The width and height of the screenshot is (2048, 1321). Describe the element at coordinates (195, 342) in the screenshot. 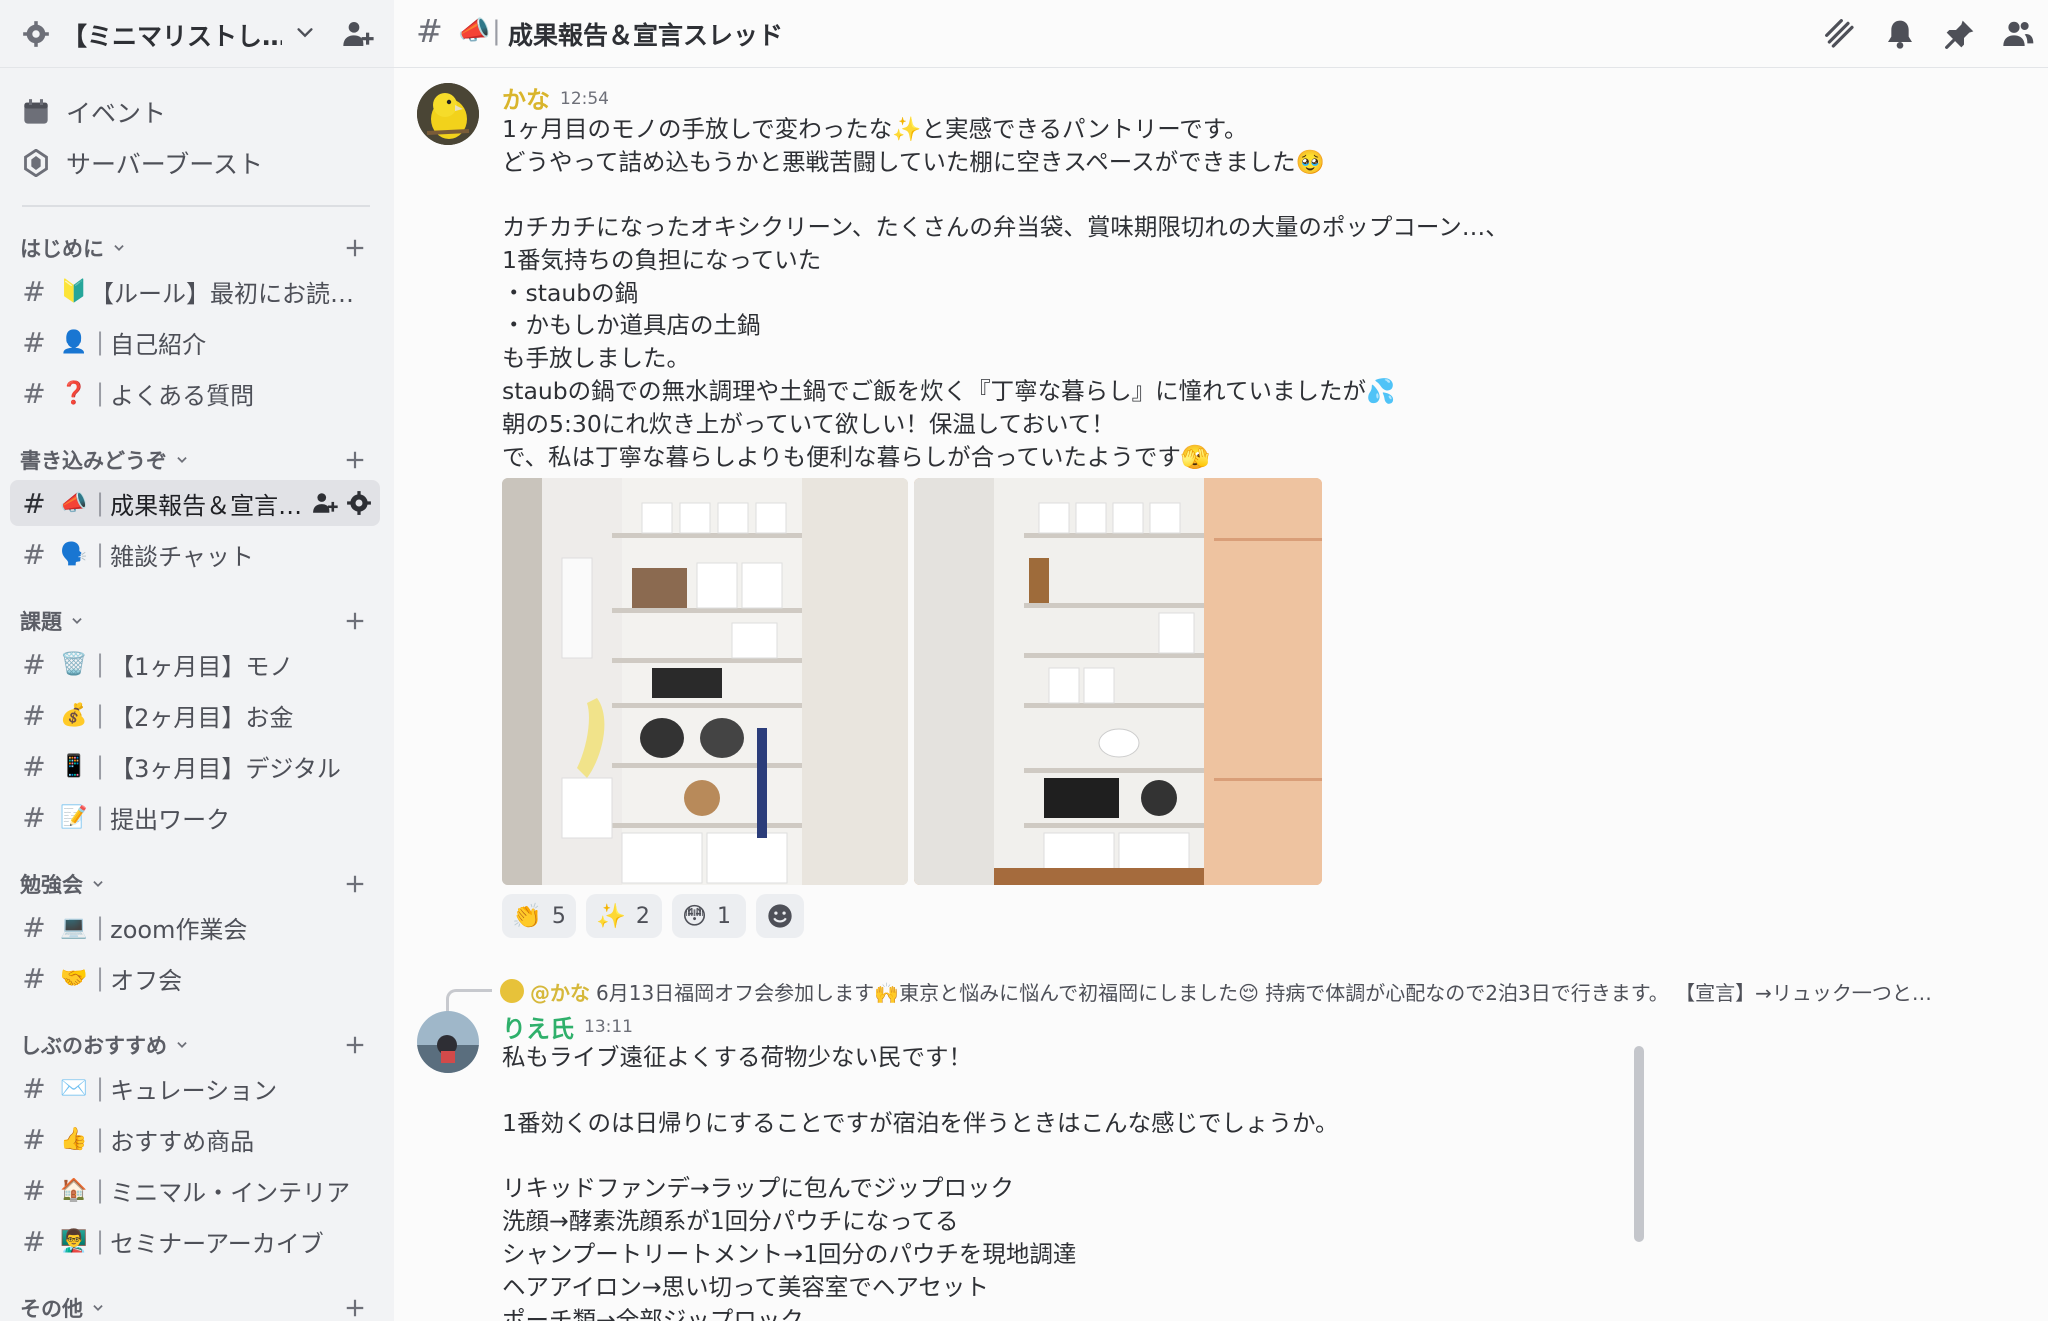

I see `channel-self-intro: # 👤 | 自己紹介` at that location.